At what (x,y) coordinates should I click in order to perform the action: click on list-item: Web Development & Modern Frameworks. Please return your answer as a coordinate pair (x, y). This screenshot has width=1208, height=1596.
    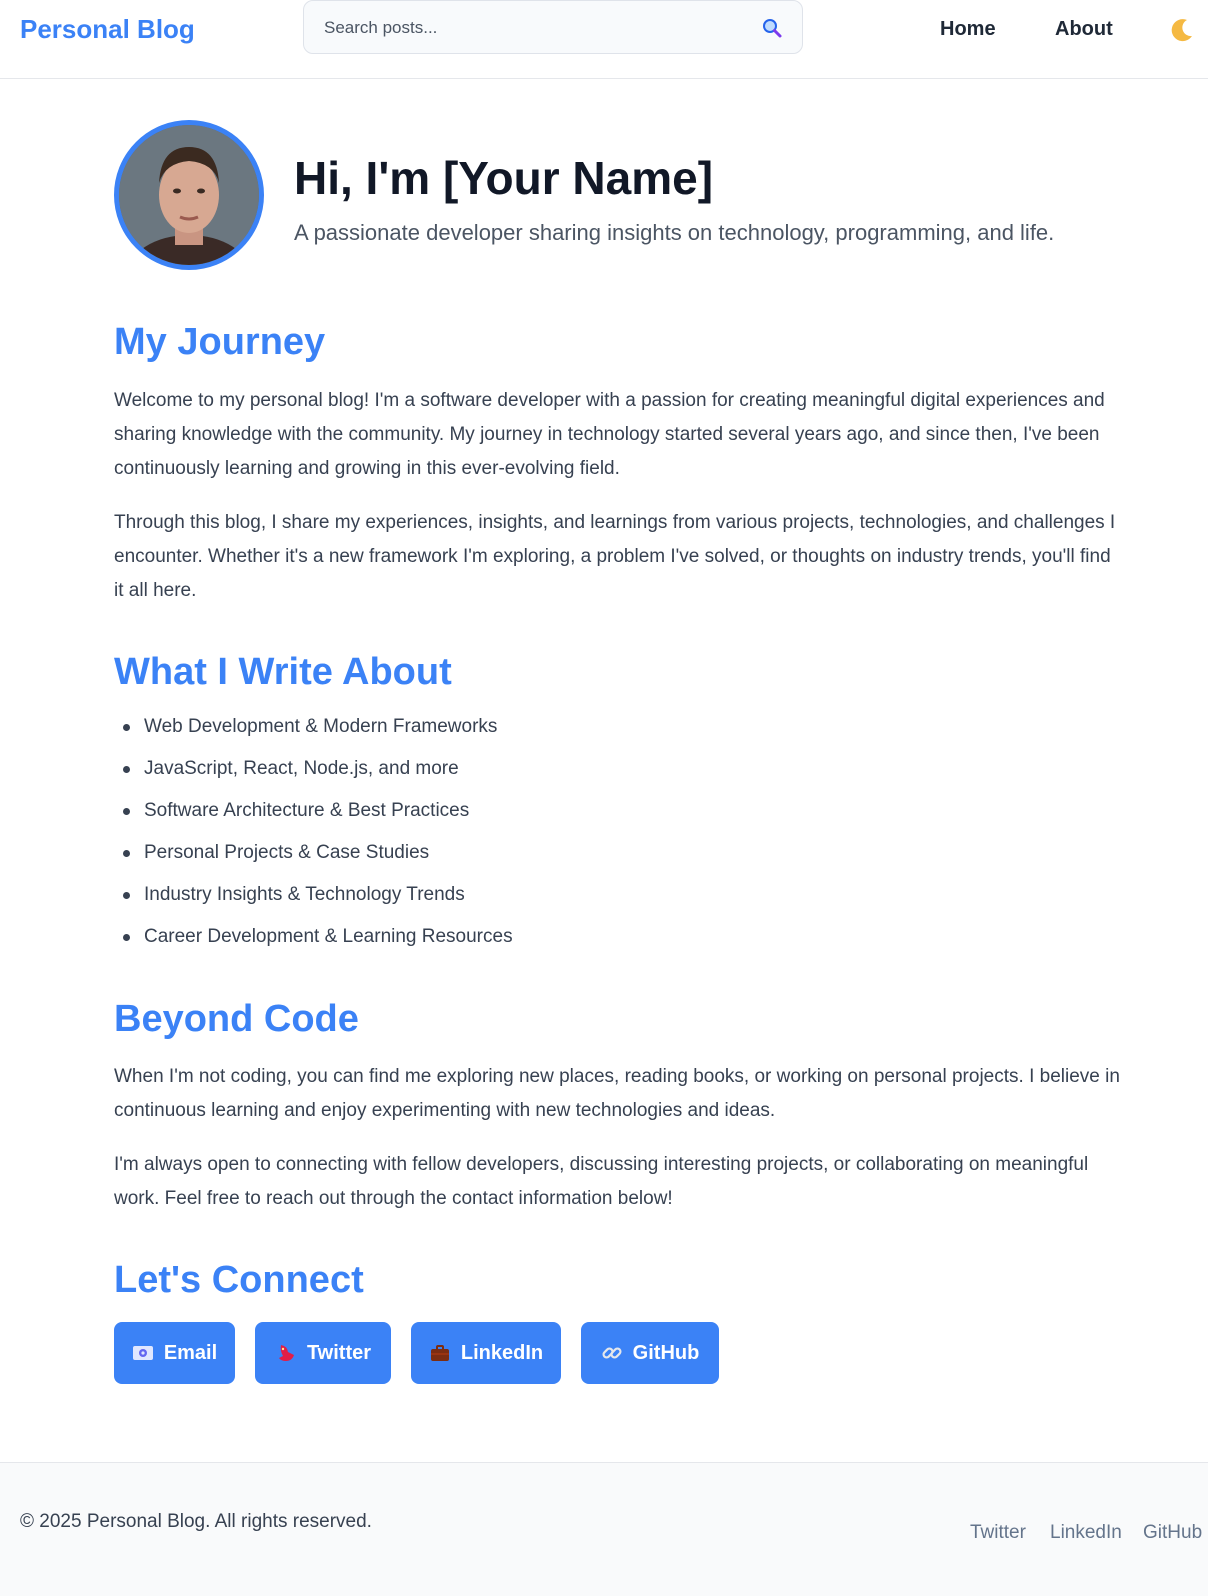
    Looking at the image, I should click on (313, 736).